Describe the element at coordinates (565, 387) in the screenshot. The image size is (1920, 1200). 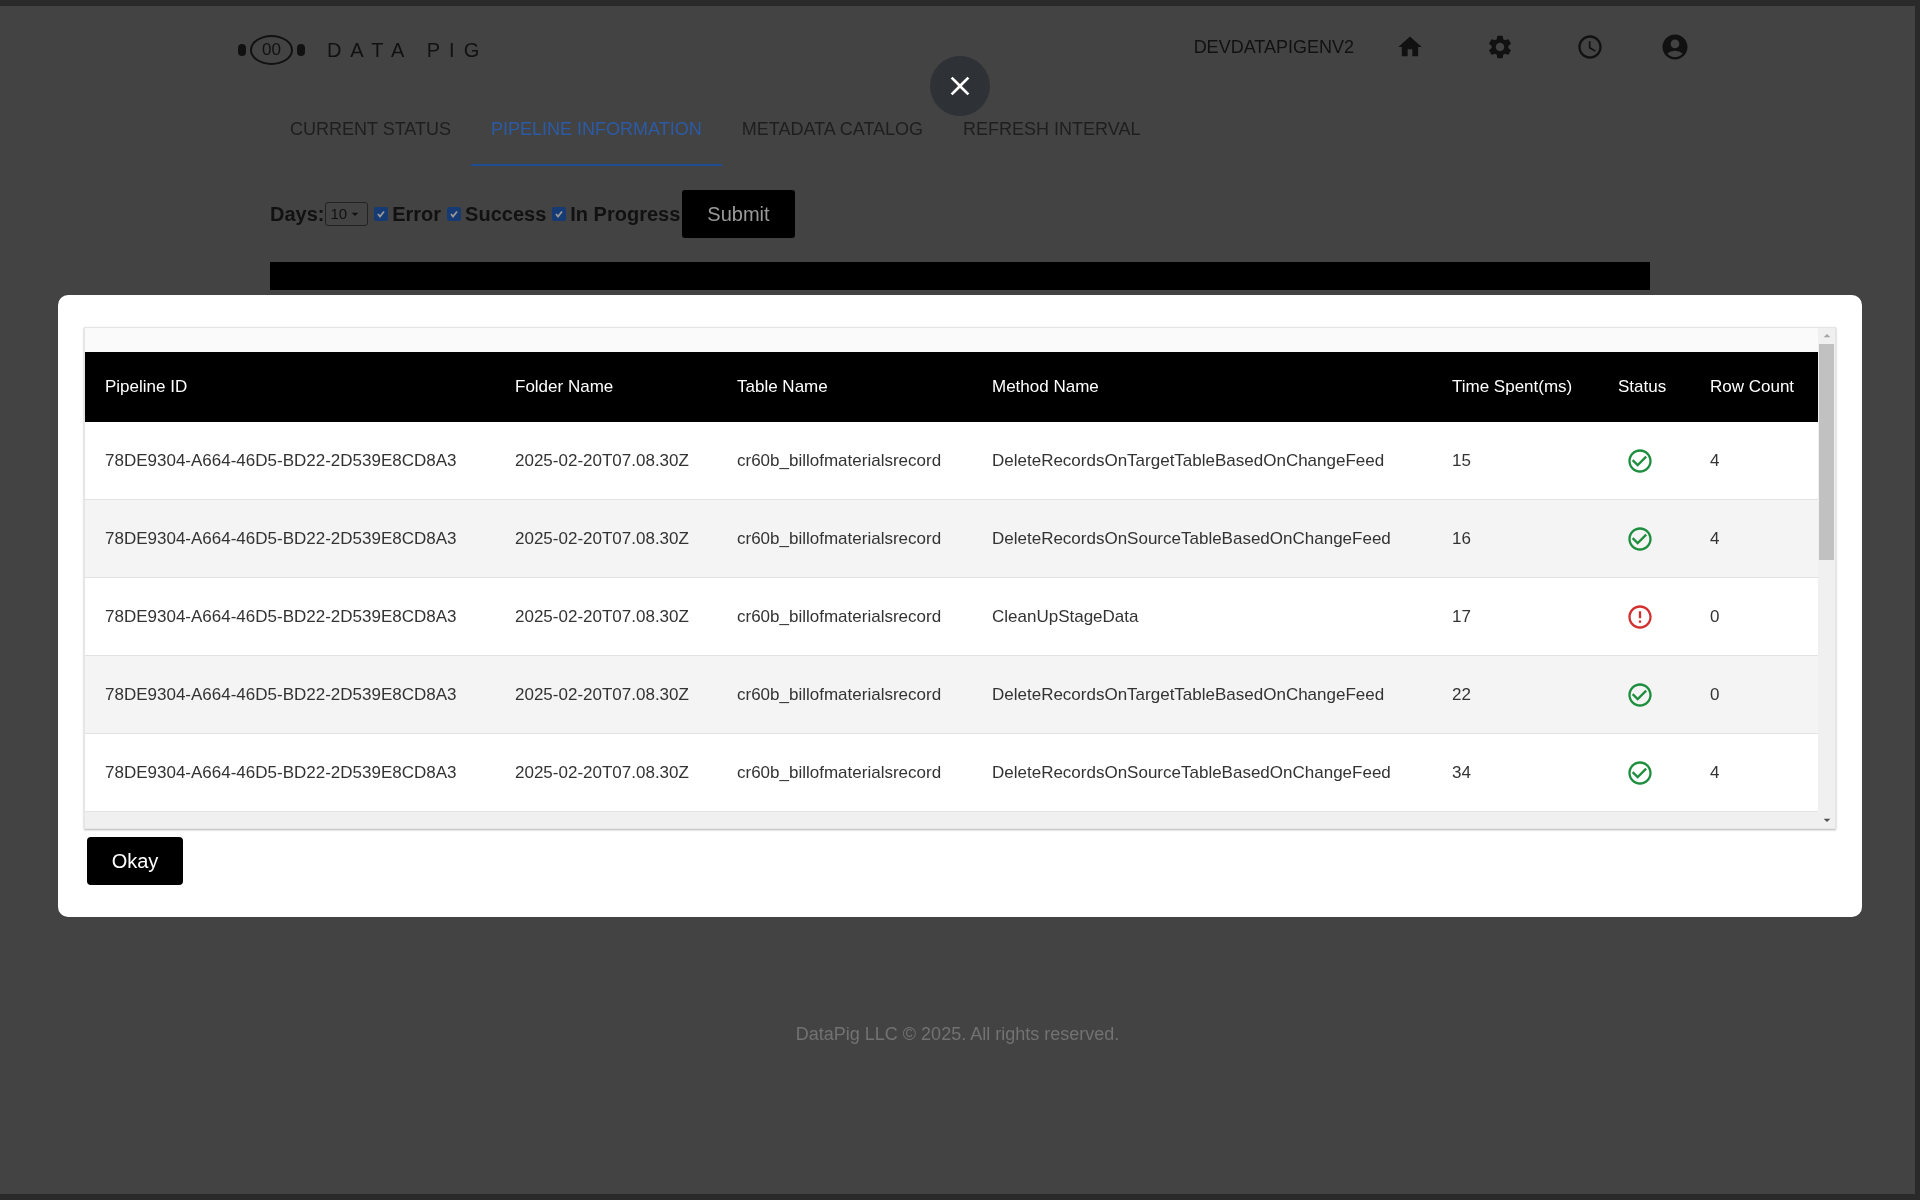
I see `column-header: Folder Name` at that location.